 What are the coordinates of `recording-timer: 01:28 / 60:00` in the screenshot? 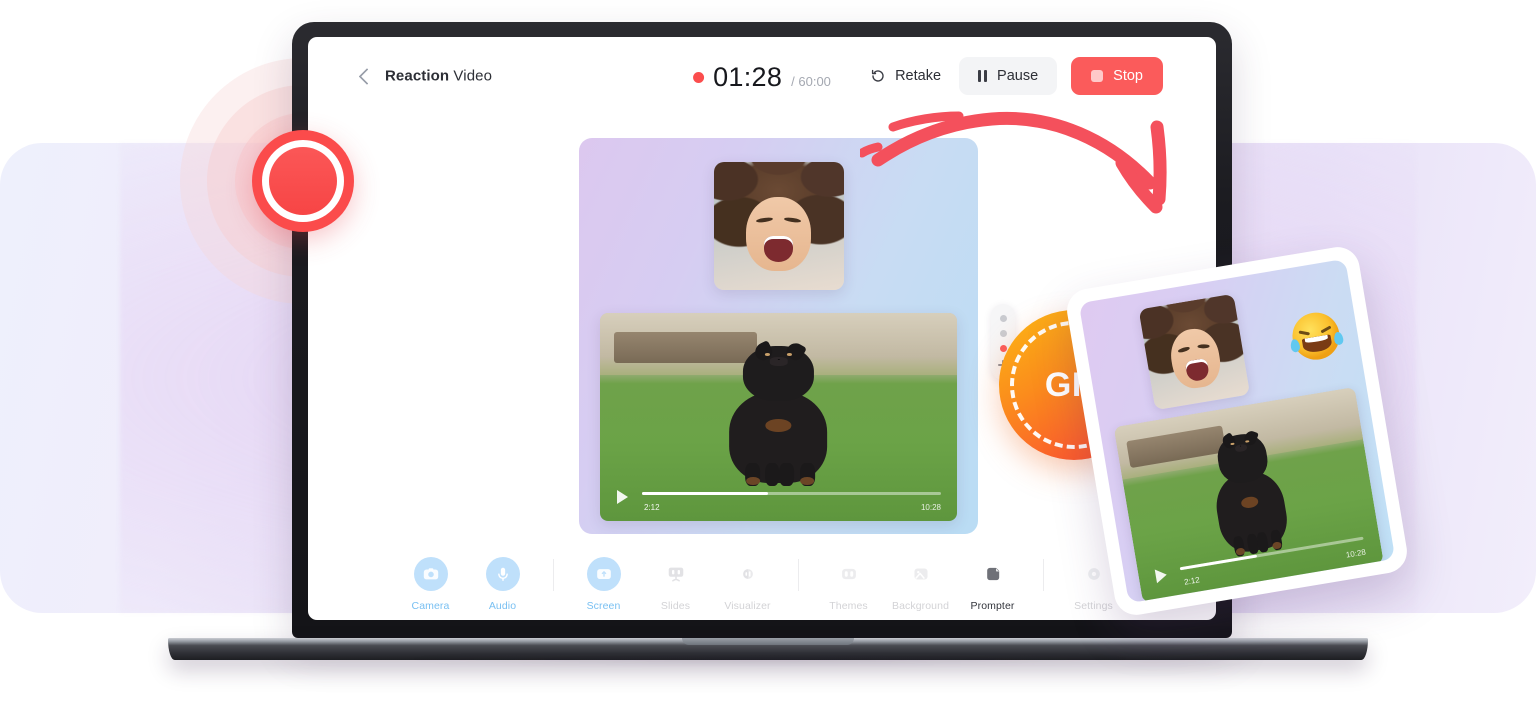 It's located at (762, 77).